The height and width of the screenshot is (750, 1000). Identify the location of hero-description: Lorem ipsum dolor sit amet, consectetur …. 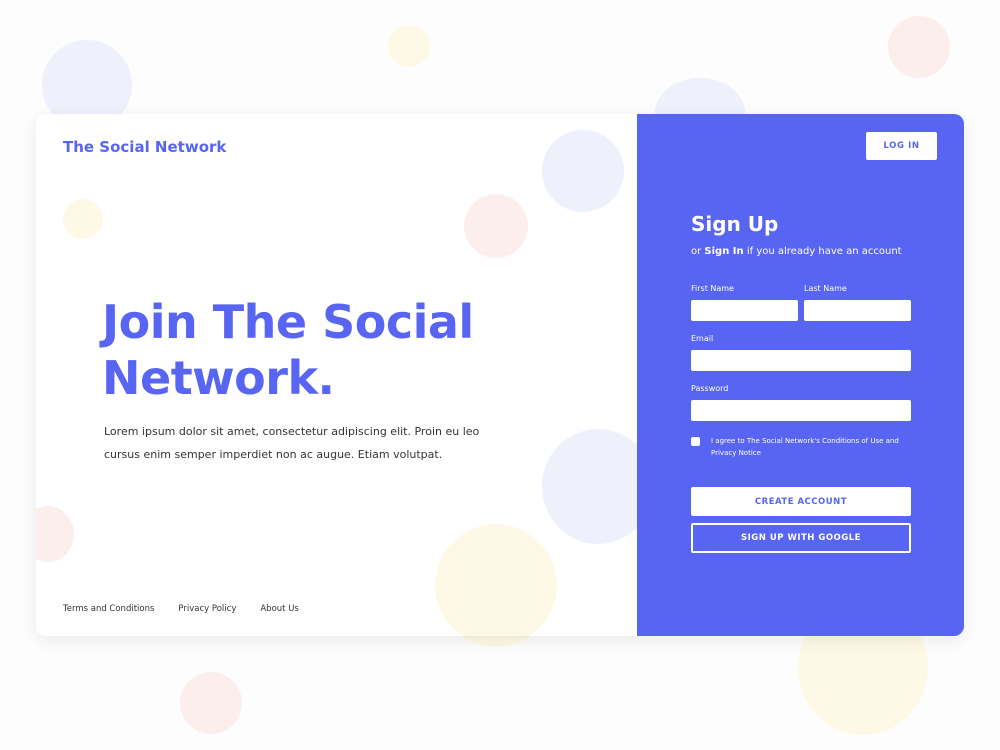
(292, 443).